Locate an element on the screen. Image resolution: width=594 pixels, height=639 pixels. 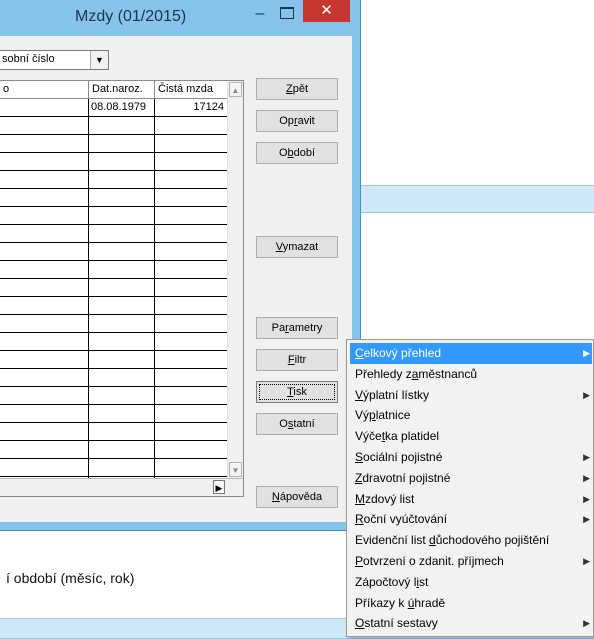
chevron-down-icon: ▼ is located at coordinates (99, 60).